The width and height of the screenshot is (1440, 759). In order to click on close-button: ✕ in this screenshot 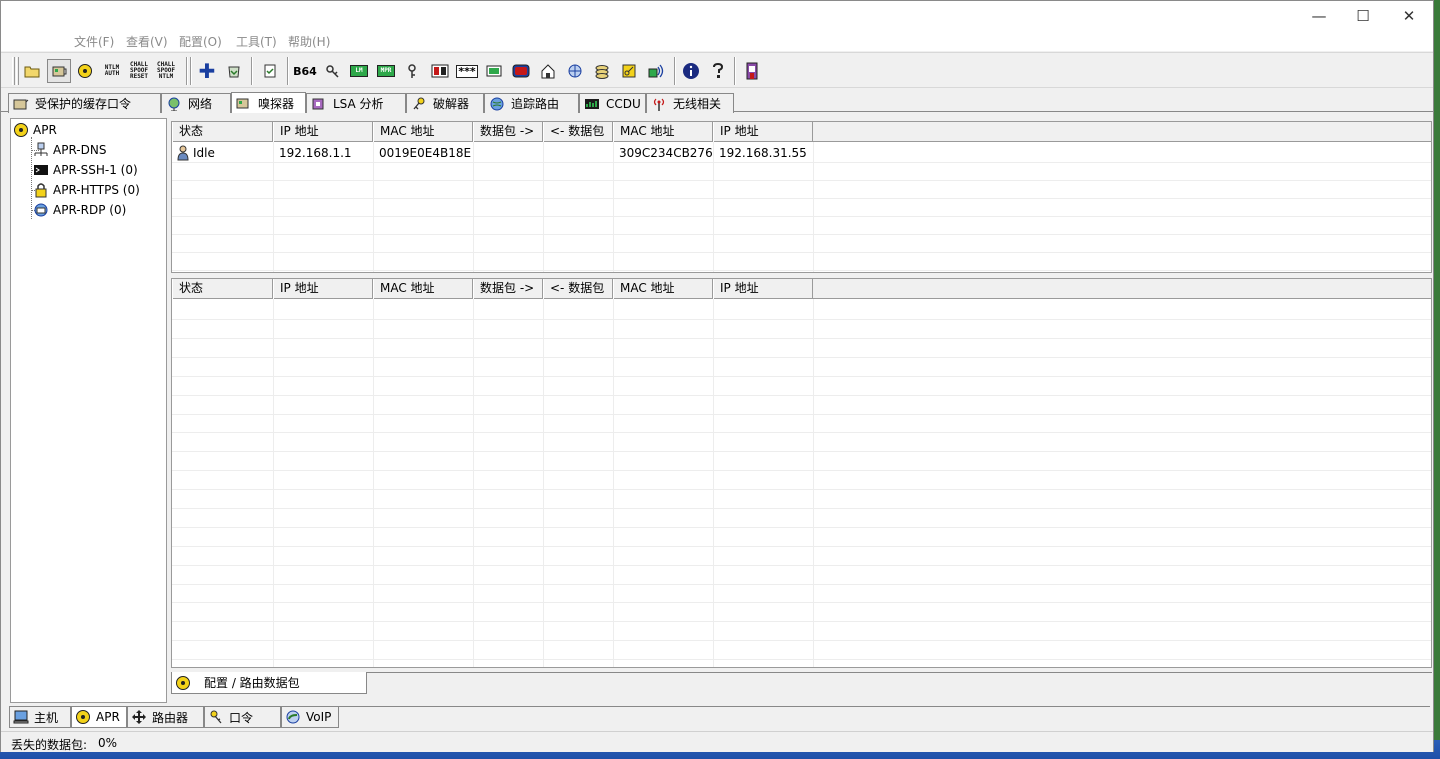, I will do `click(1409, 16)`.